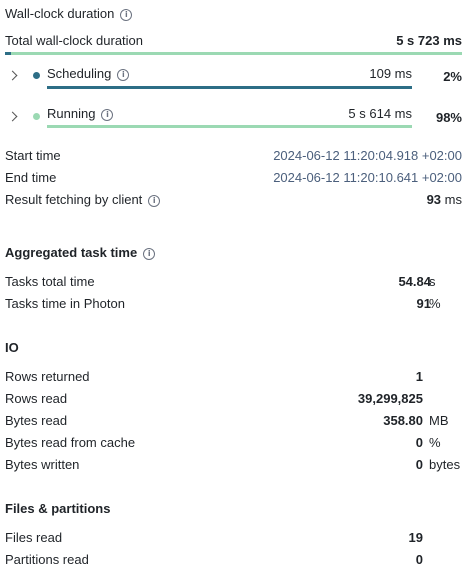 The height and width of the screenshot is (573, 469). I want to click on scheduling-value: 109 ms, so click(390, 73).